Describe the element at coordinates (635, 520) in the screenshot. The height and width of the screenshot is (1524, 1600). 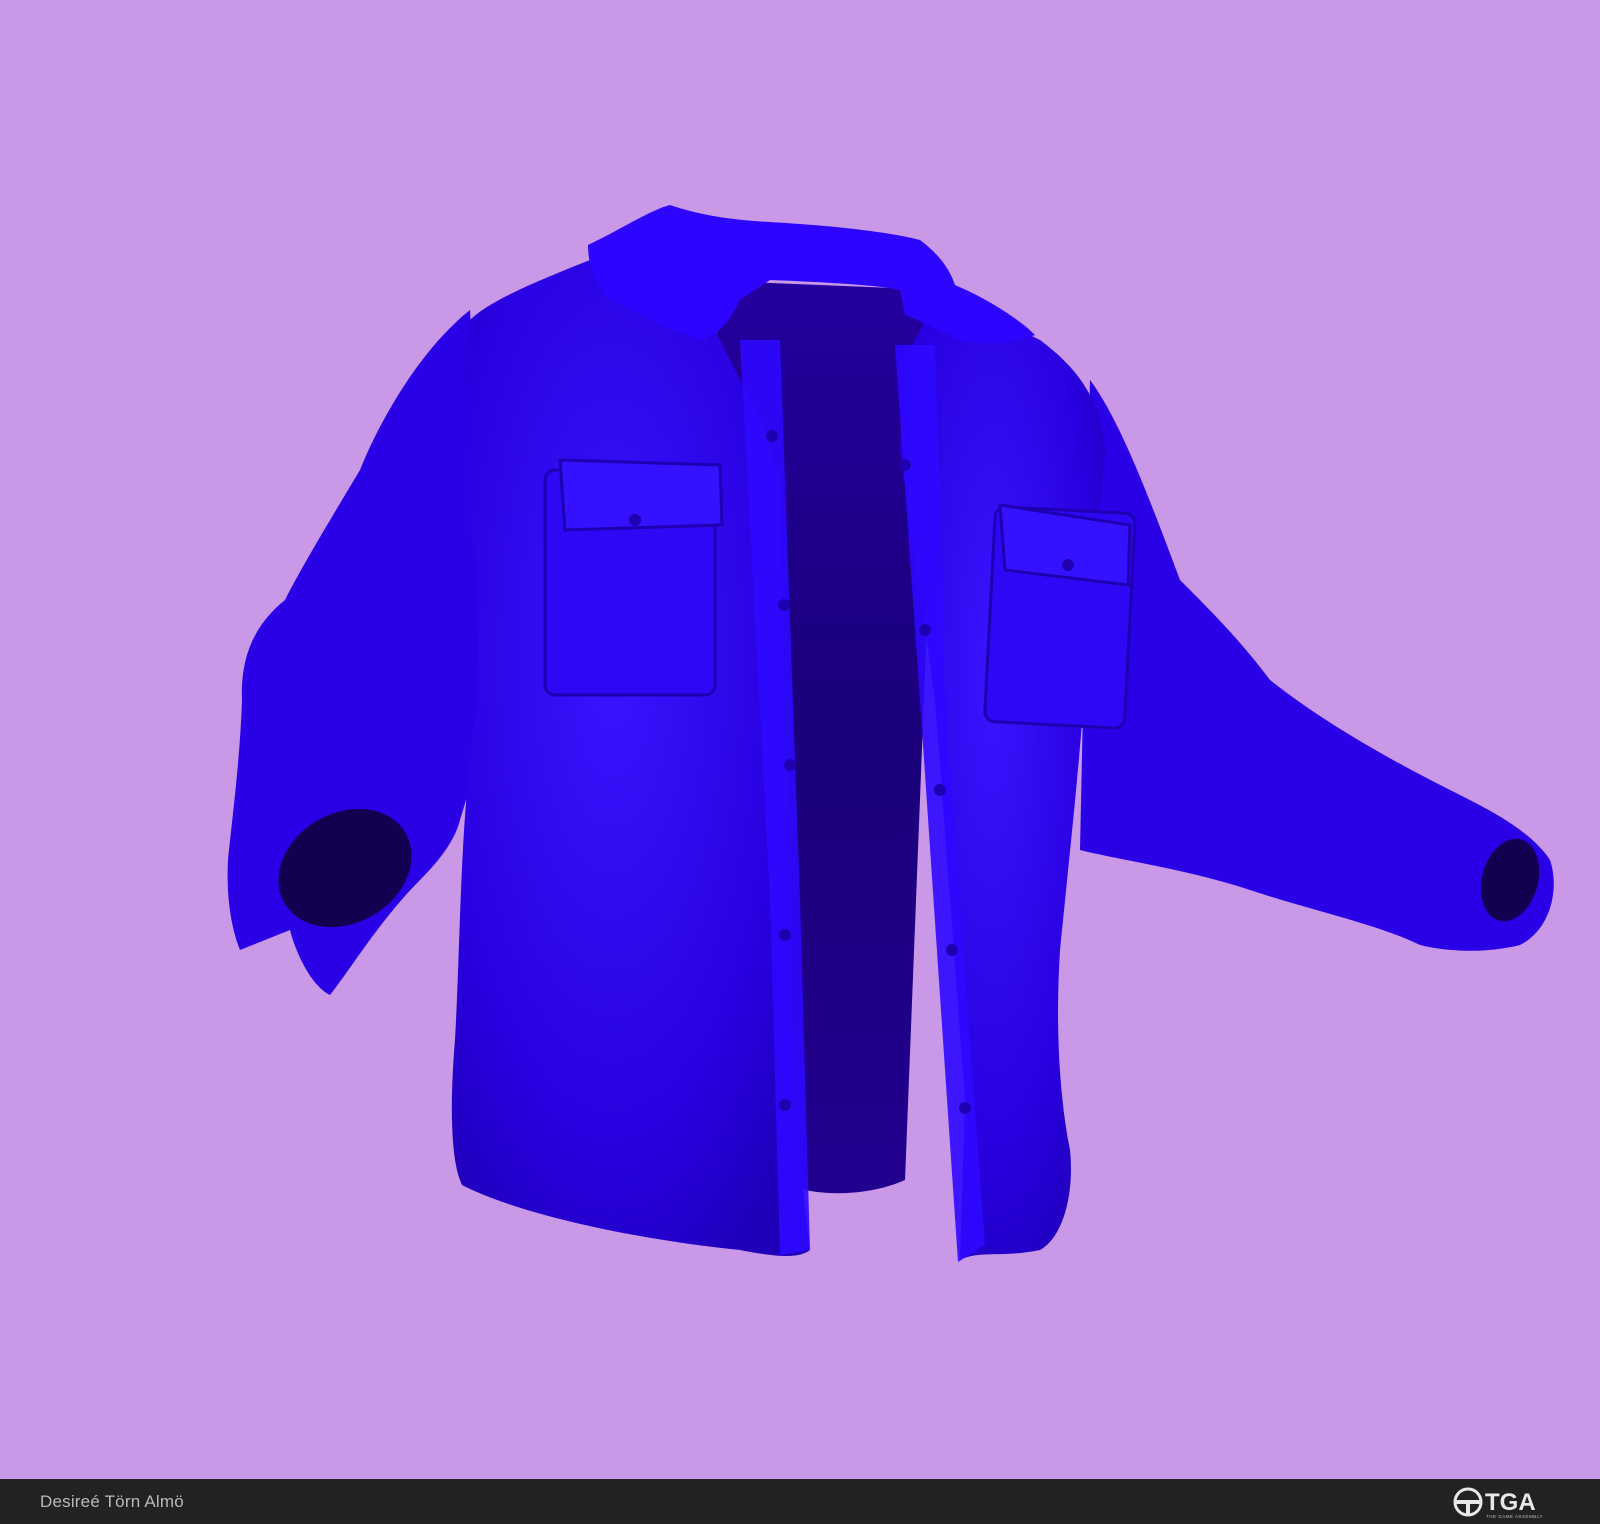
I see `left-pocket-button` at that location.